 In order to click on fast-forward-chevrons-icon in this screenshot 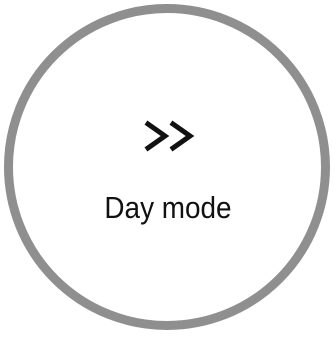, I will do `click(169, 136)`.